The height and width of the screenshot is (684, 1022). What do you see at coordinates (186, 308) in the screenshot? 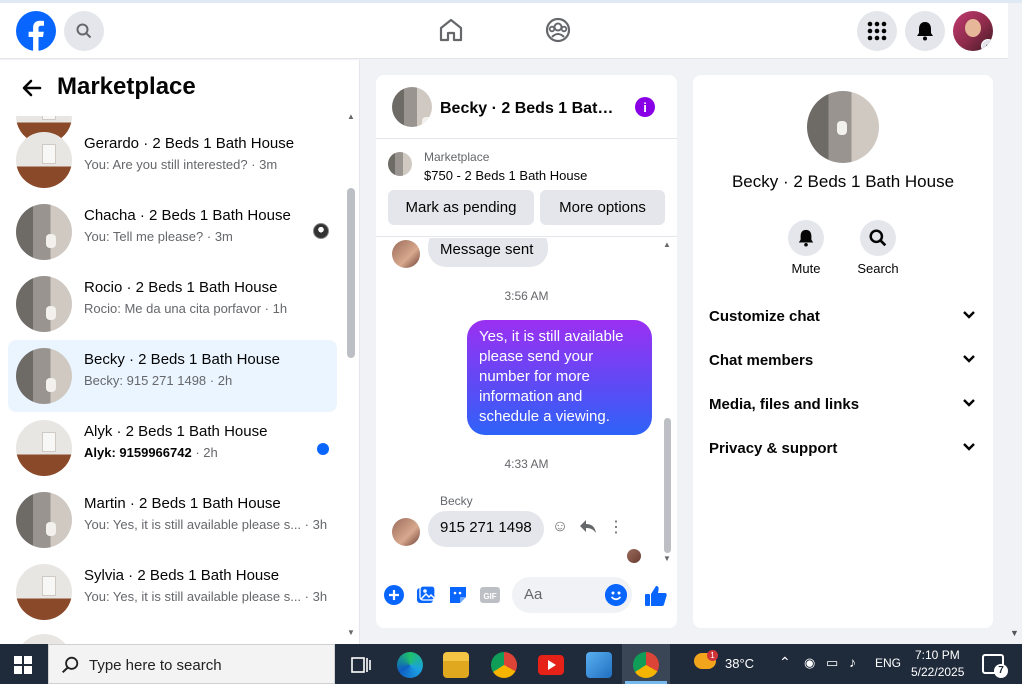
I see `conversation-preview: Rocio: Me da una cita porfavor · 1h` at bounding box center [186, 308].